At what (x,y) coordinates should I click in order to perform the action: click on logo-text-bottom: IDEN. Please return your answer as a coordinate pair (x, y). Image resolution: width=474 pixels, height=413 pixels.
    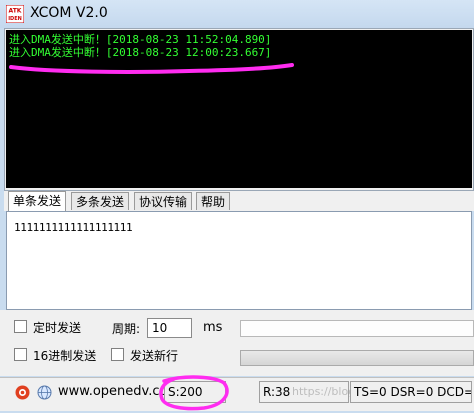
    Looking at the image, I should click on (15, 19).